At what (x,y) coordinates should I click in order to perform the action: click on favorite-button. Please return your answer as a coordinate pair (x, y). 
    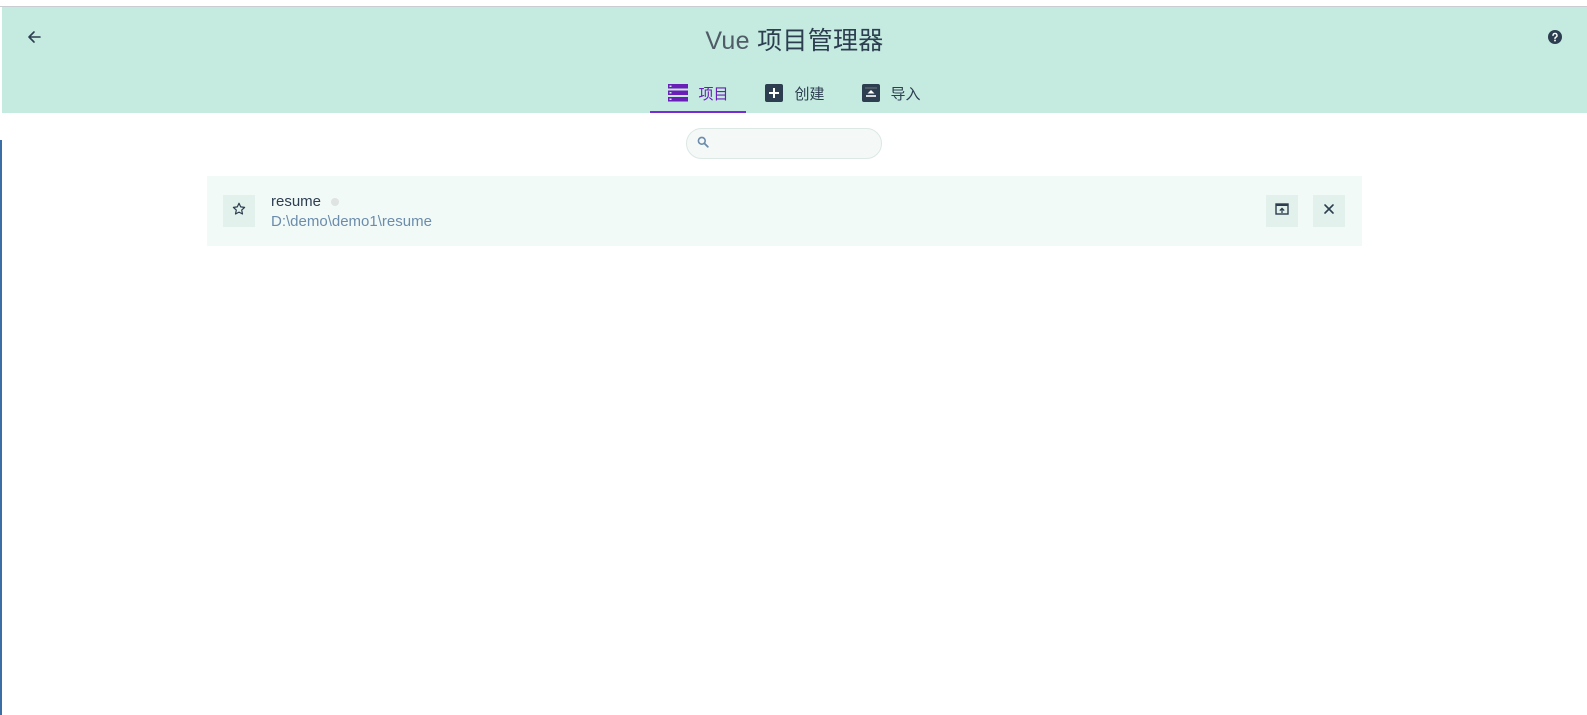
    Looking at the image, I should click on (239, 211).